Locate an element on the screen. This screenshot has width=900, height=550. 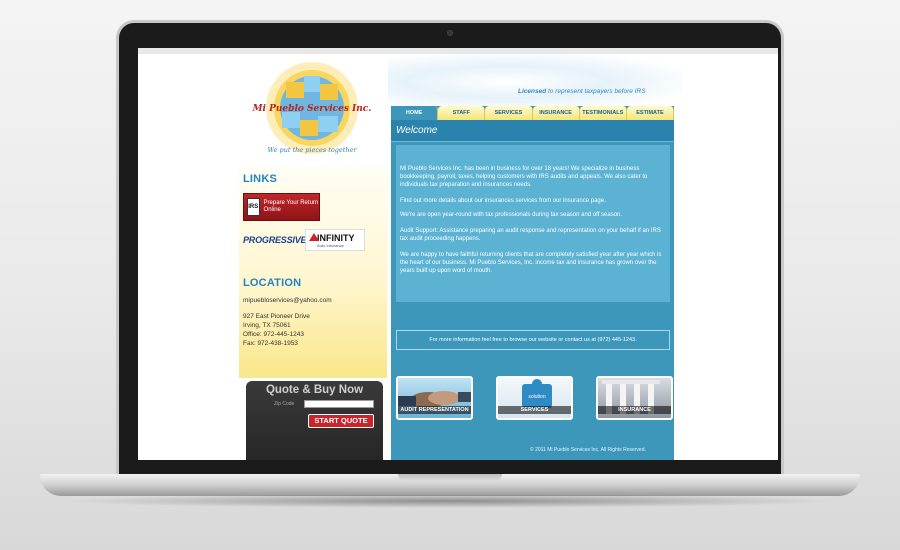
services-link: solution SERVICES is located at coordinates (534, 398).